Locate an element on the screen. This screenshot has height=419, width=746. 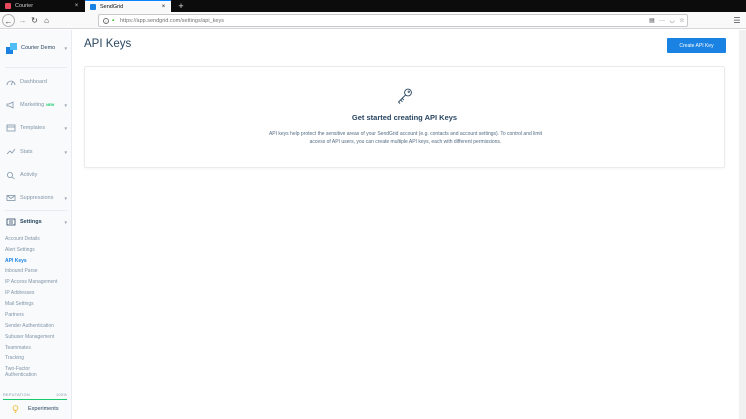
settings-item-subuser-management: Subuser Management is located at coordinates (38, 337).